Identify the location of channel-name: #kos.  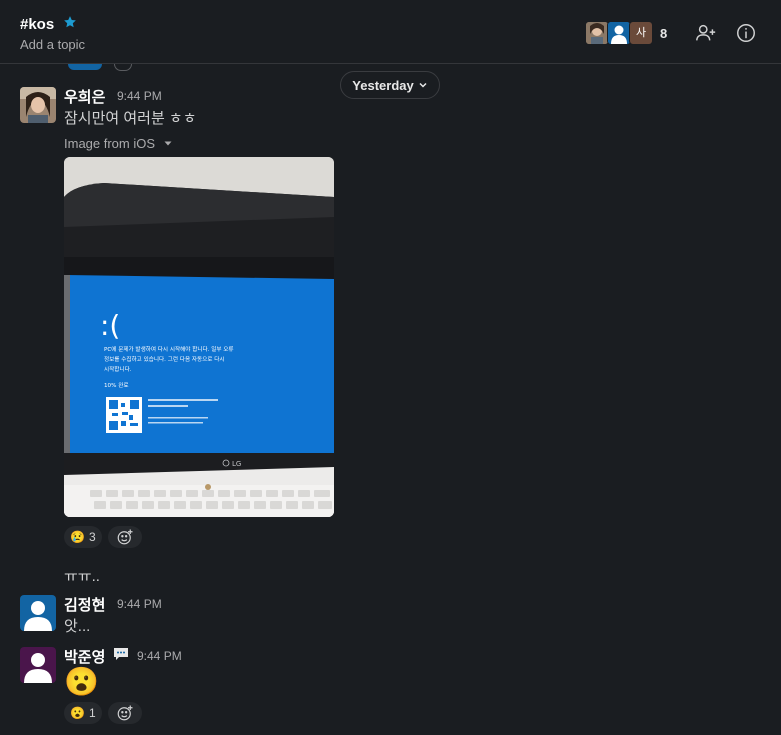
(37, 24).